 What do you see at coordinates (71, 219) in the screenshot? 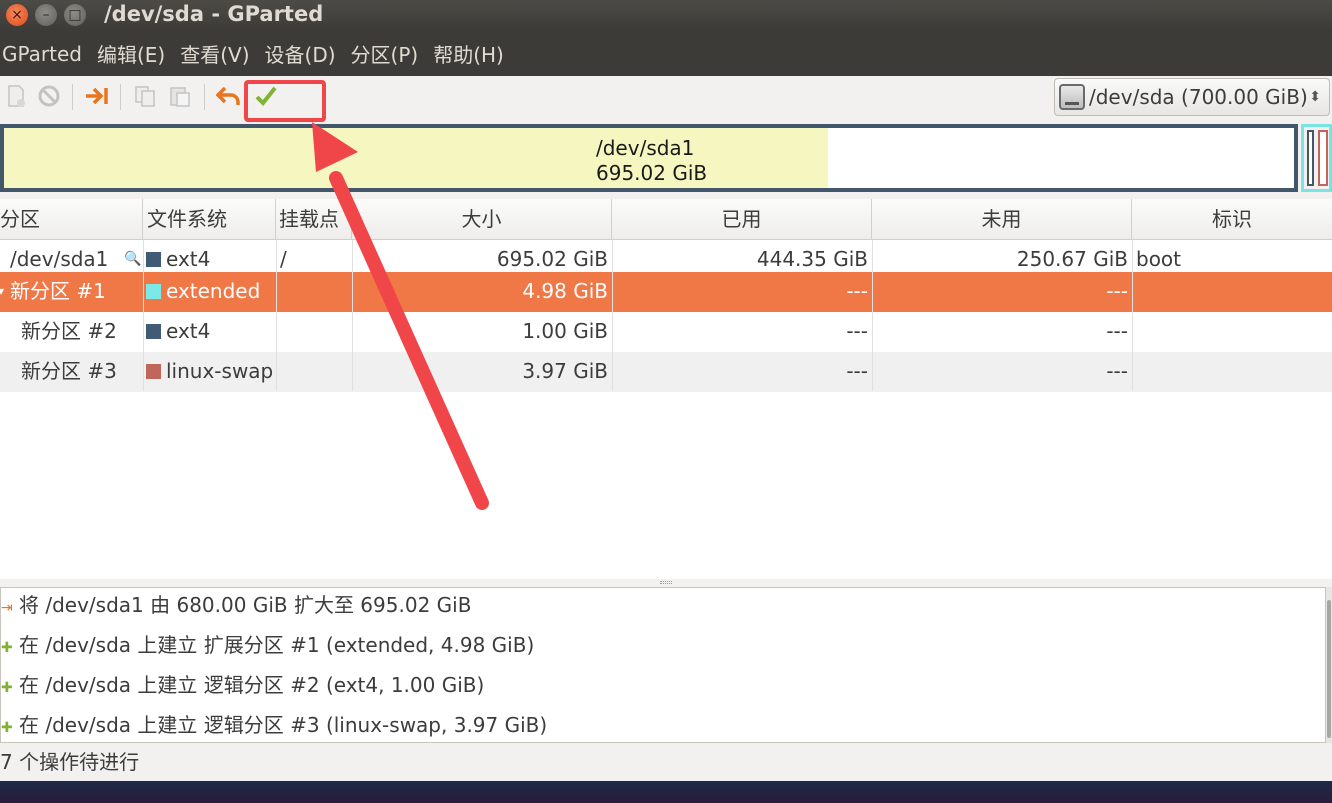
I see `column-header-partition: 分区` at bounding box center [71, 219].